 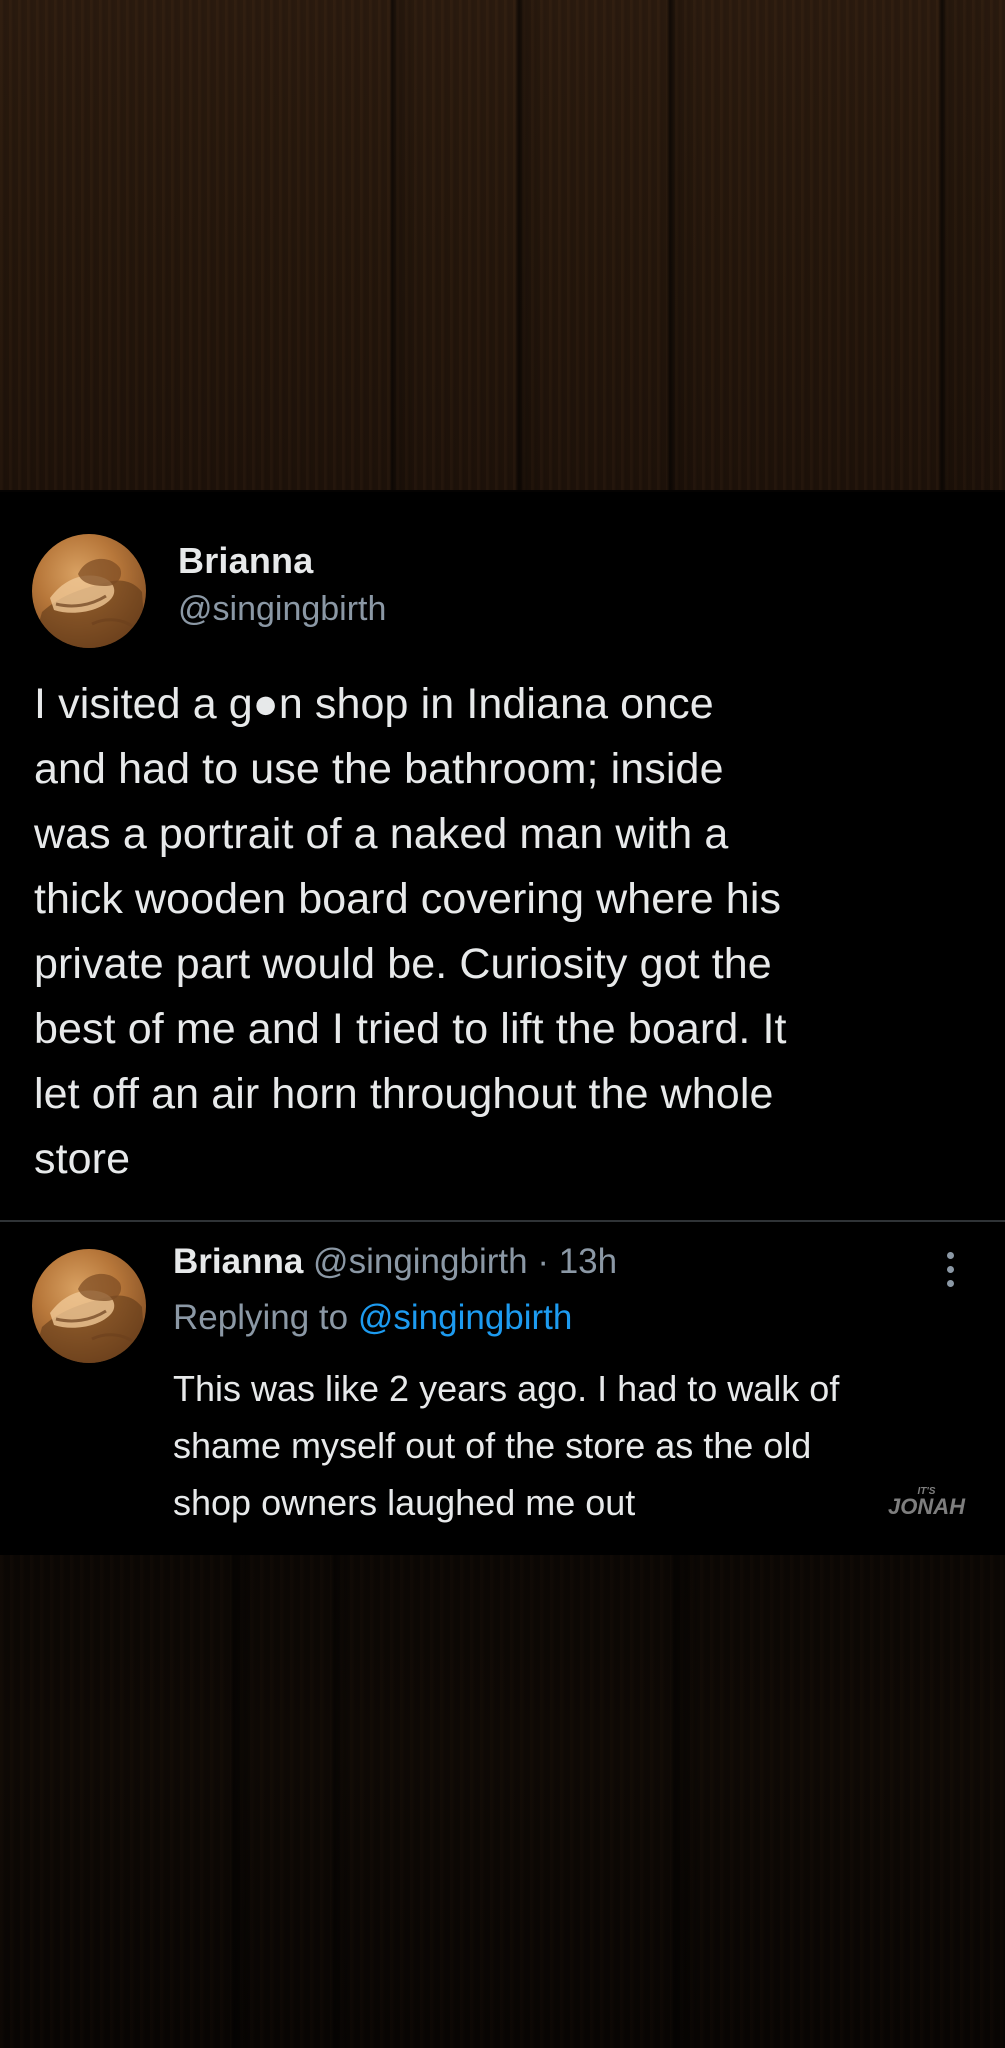 What do you see at coordinates (238, 1261) in the screenshot?
I see `reply-author-name: Brianna` at bounding box center [238, 1261].